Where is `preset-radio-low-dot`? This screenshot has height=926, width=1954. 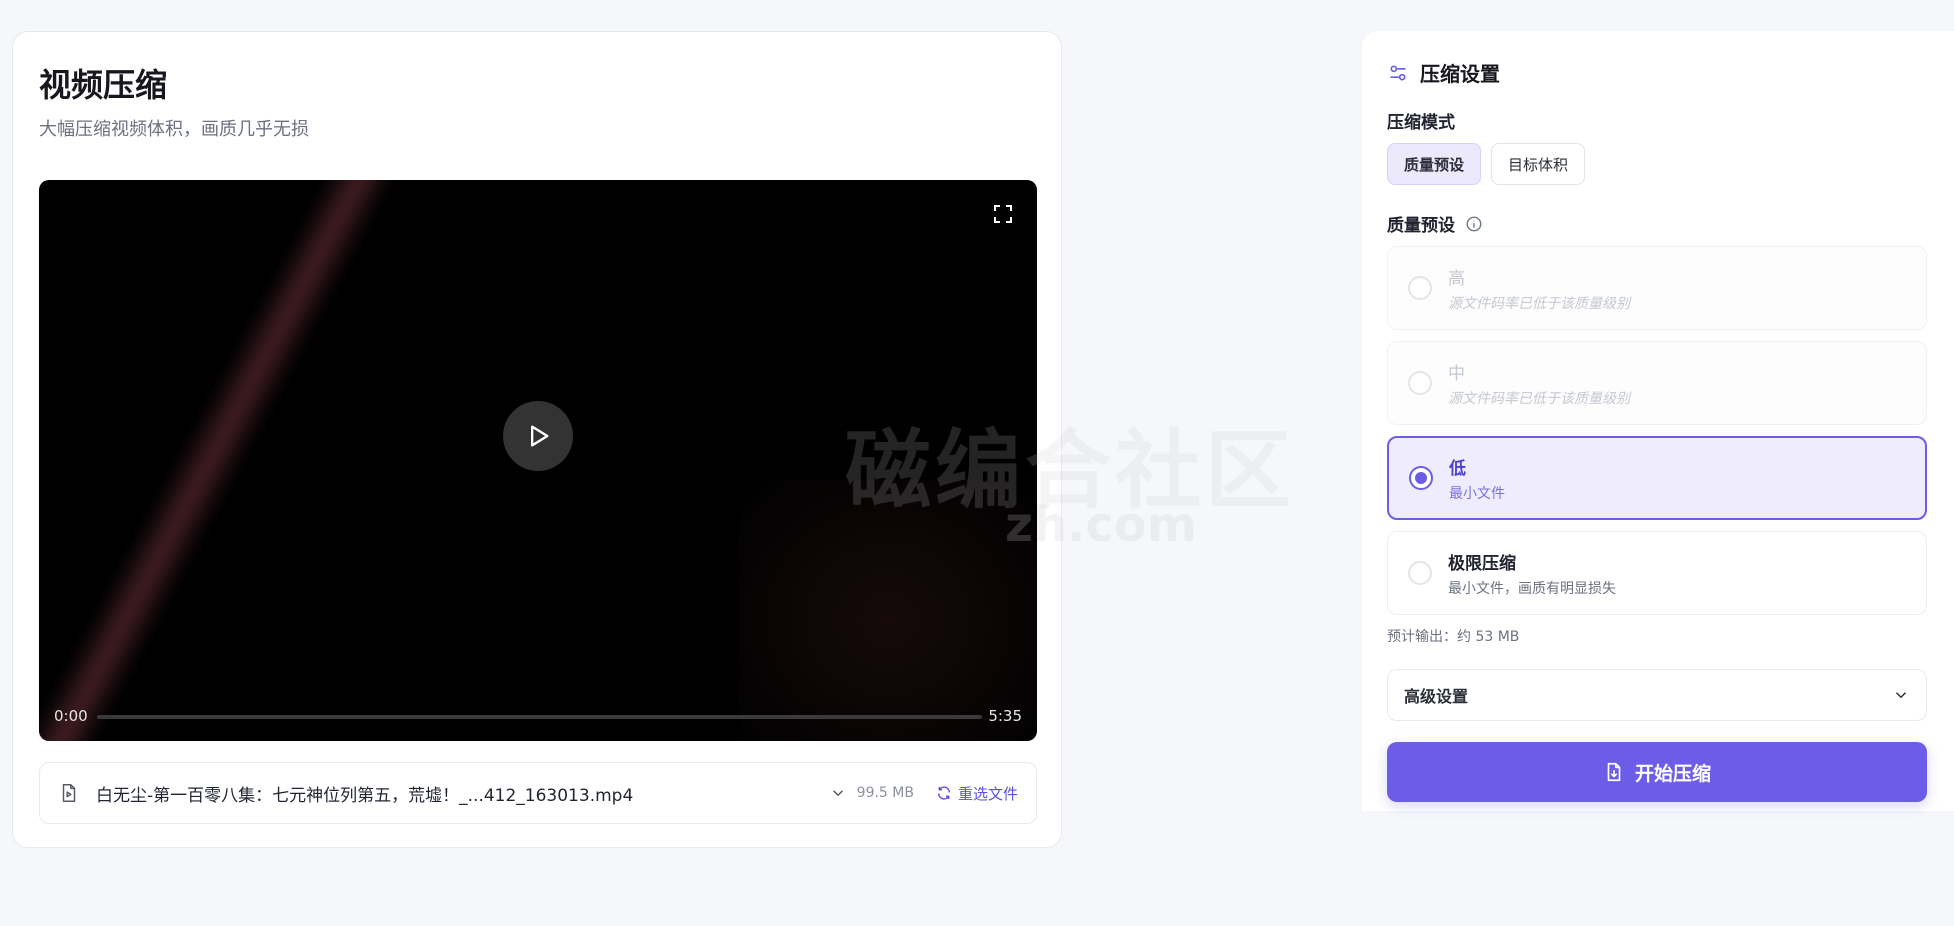
preset-radio-low-dot is located at coordinates (1421, 478).